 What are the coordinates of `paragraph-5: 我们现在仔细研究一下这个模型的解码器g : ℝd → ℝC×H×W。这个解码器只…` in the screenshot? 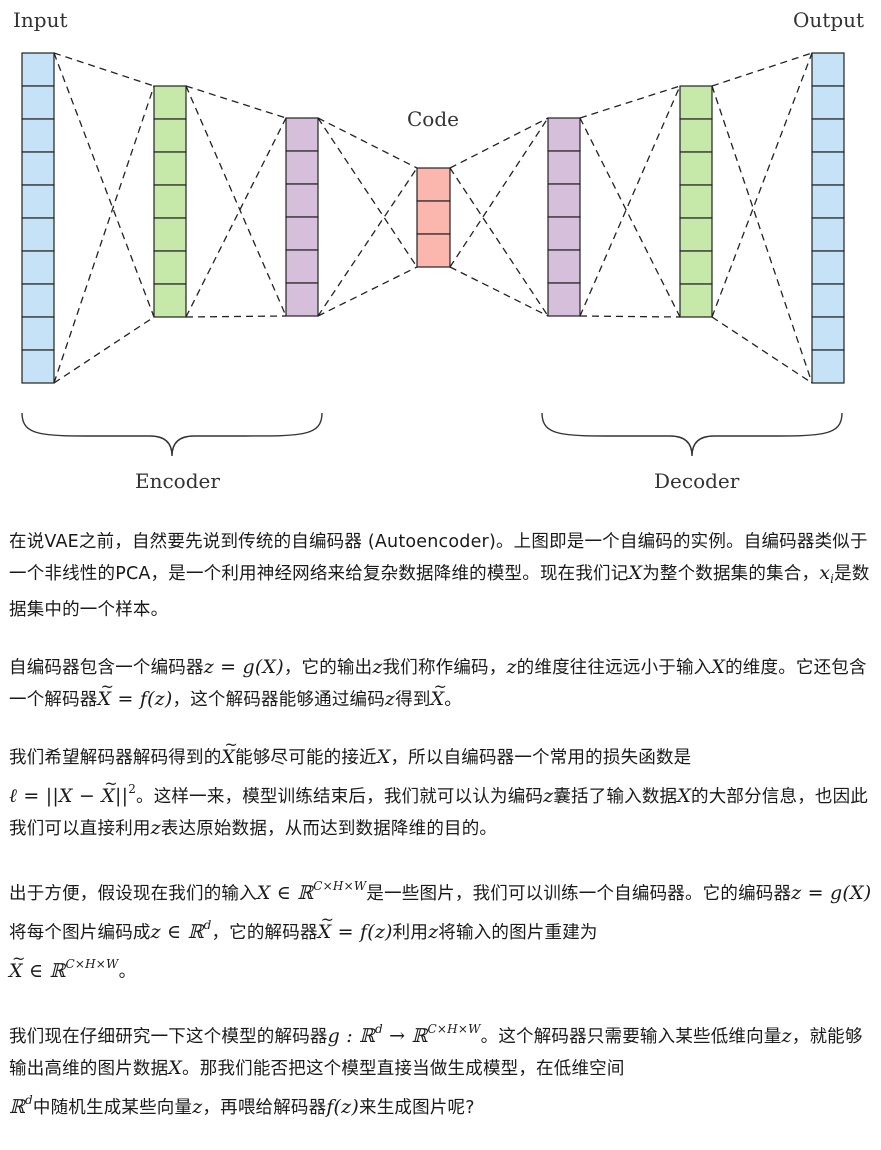 It's located at (436, 1070).